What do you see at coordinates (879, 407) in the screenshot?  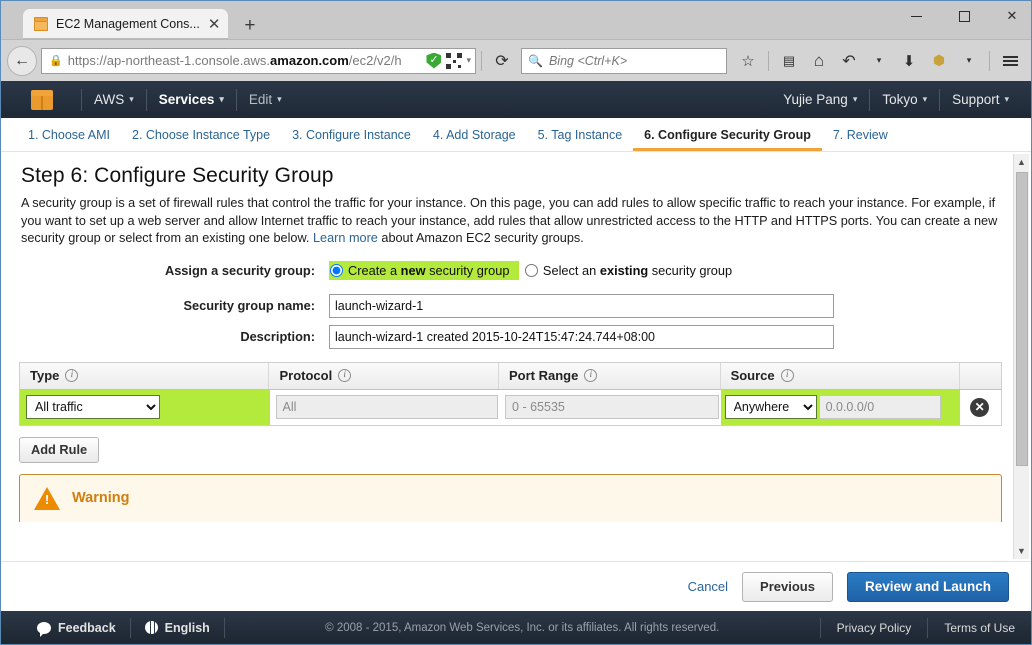 I see `rule-source-cidr-input: 0.0.0.0/0` at bounding box center [879, 407].